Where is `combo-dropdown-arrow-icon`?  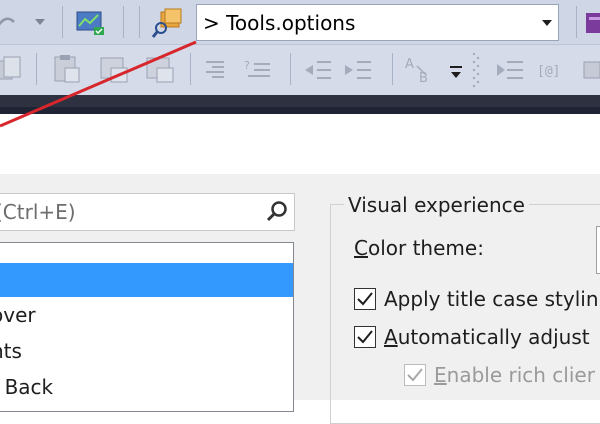
combo-dropdown-arrow-icon is located at coordinates (547, 23).